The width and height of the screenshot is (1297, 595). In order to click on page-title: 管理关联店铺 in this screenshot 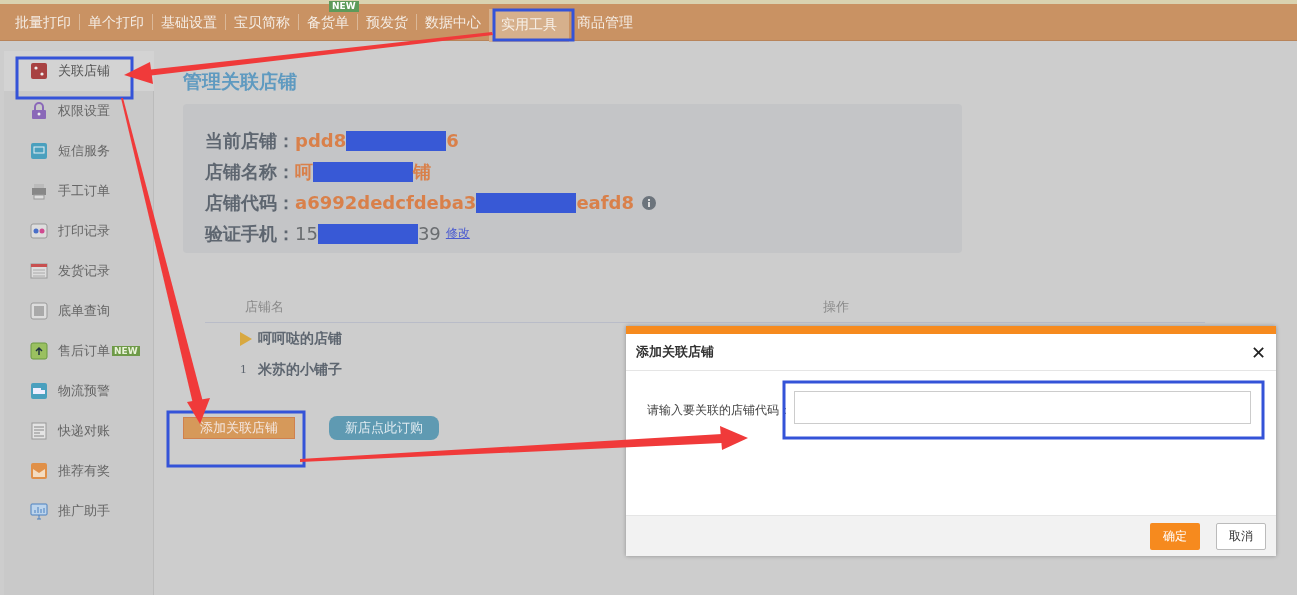, I will do `click(240, 81)`.